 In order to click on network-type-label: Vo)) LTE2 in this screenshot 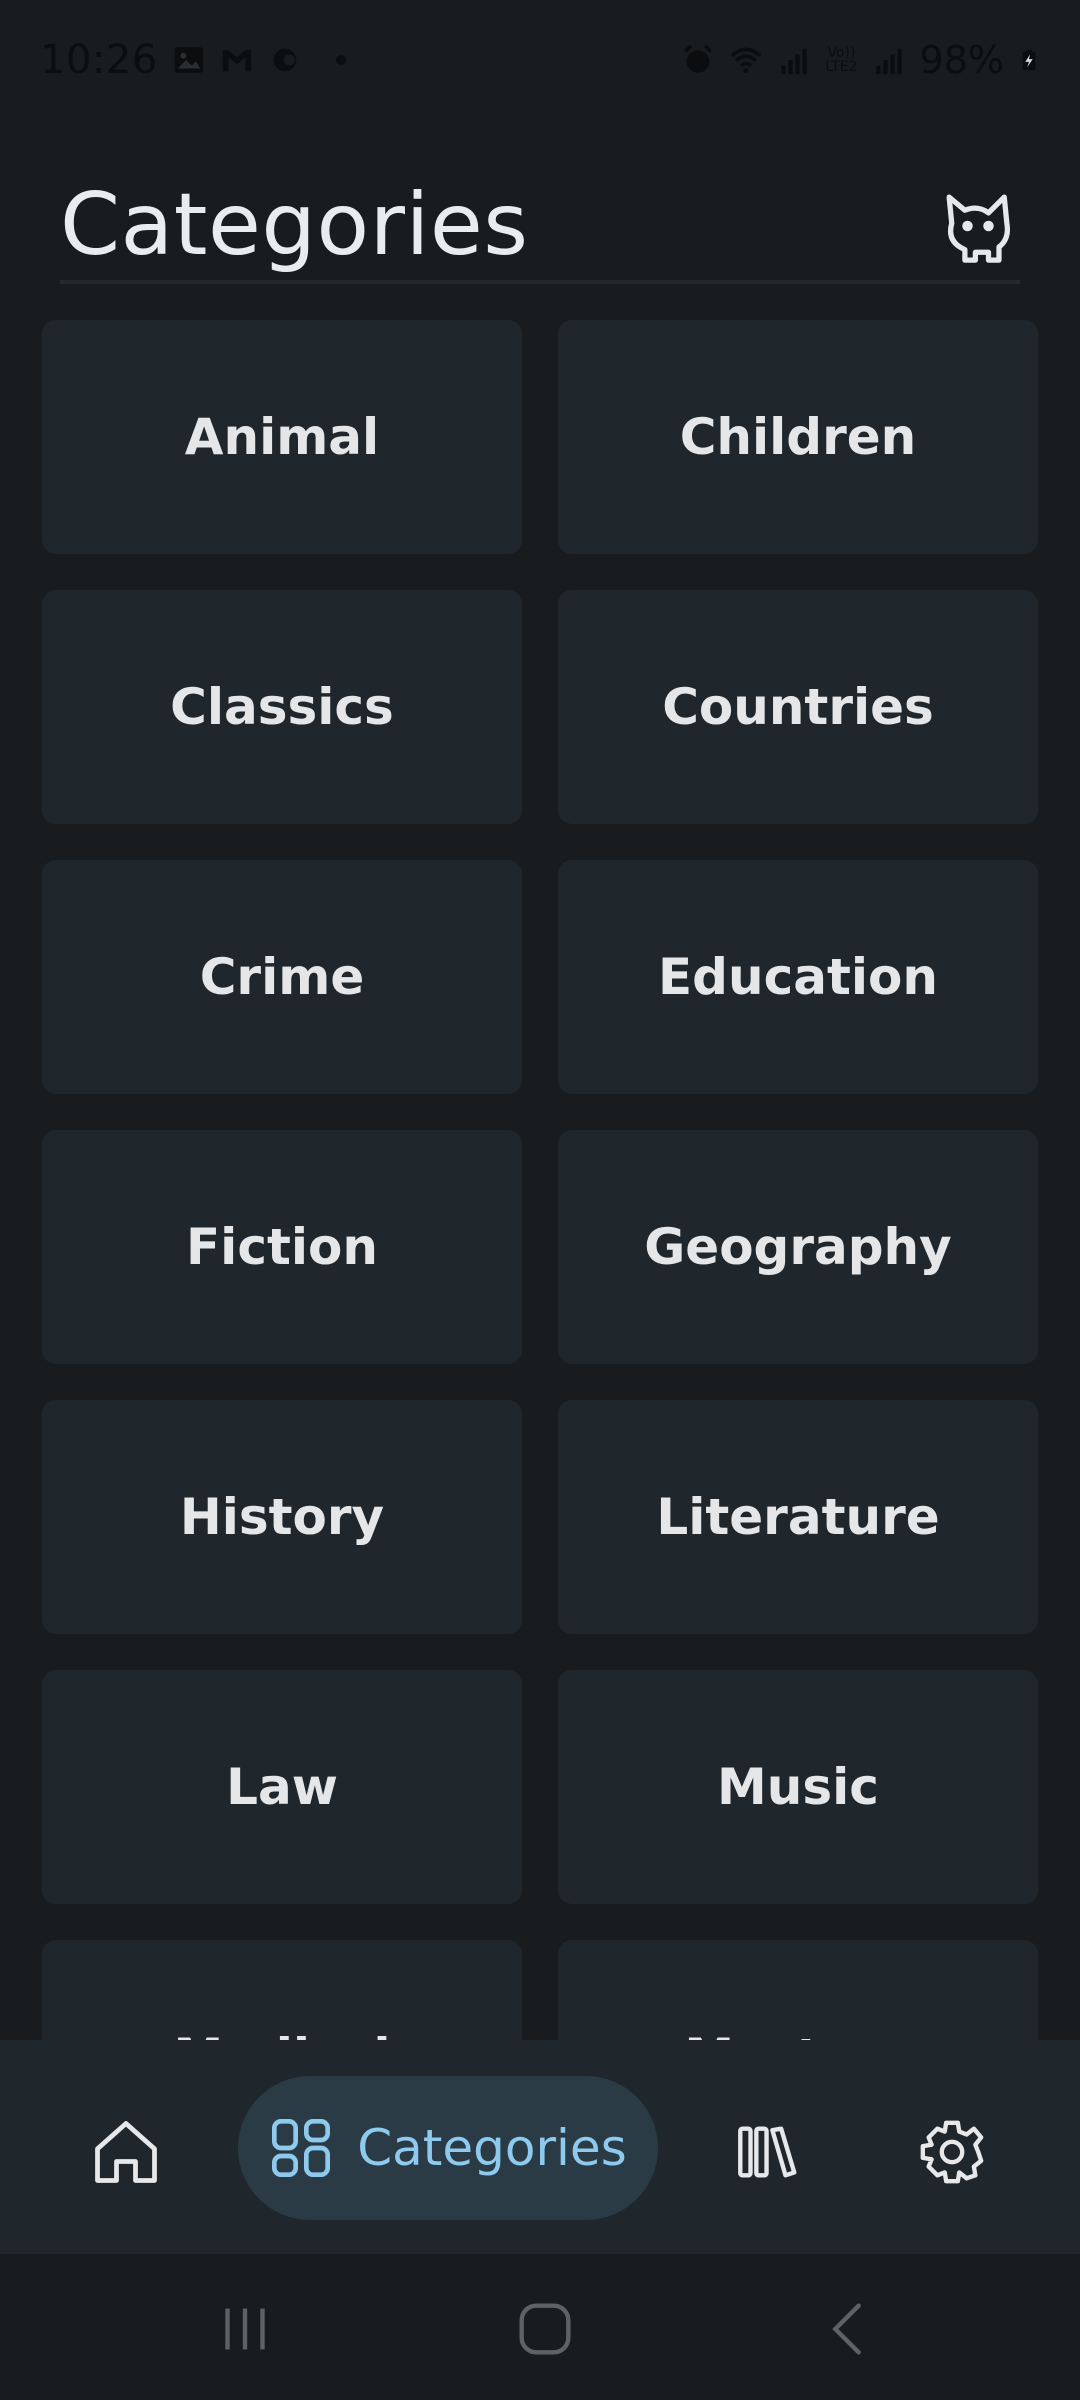, I will do `click(841, 60)`.